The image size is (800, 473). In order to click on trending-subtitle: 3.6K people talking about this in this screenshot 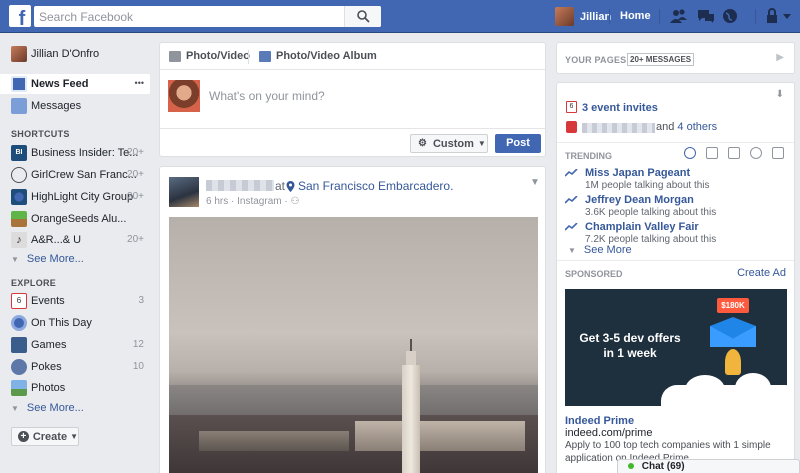, I will do `click(651, 212)`.